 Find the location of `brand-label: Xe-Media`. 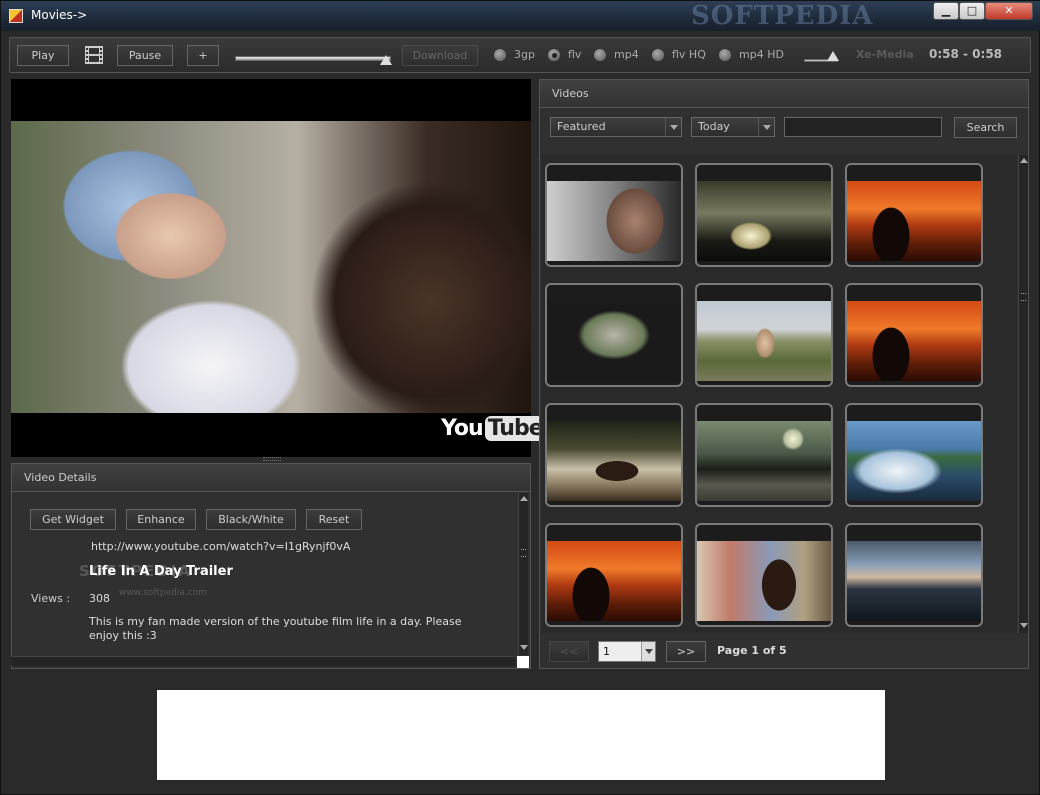

brand-label: Xe-Media is located at coordinates (885, 54).